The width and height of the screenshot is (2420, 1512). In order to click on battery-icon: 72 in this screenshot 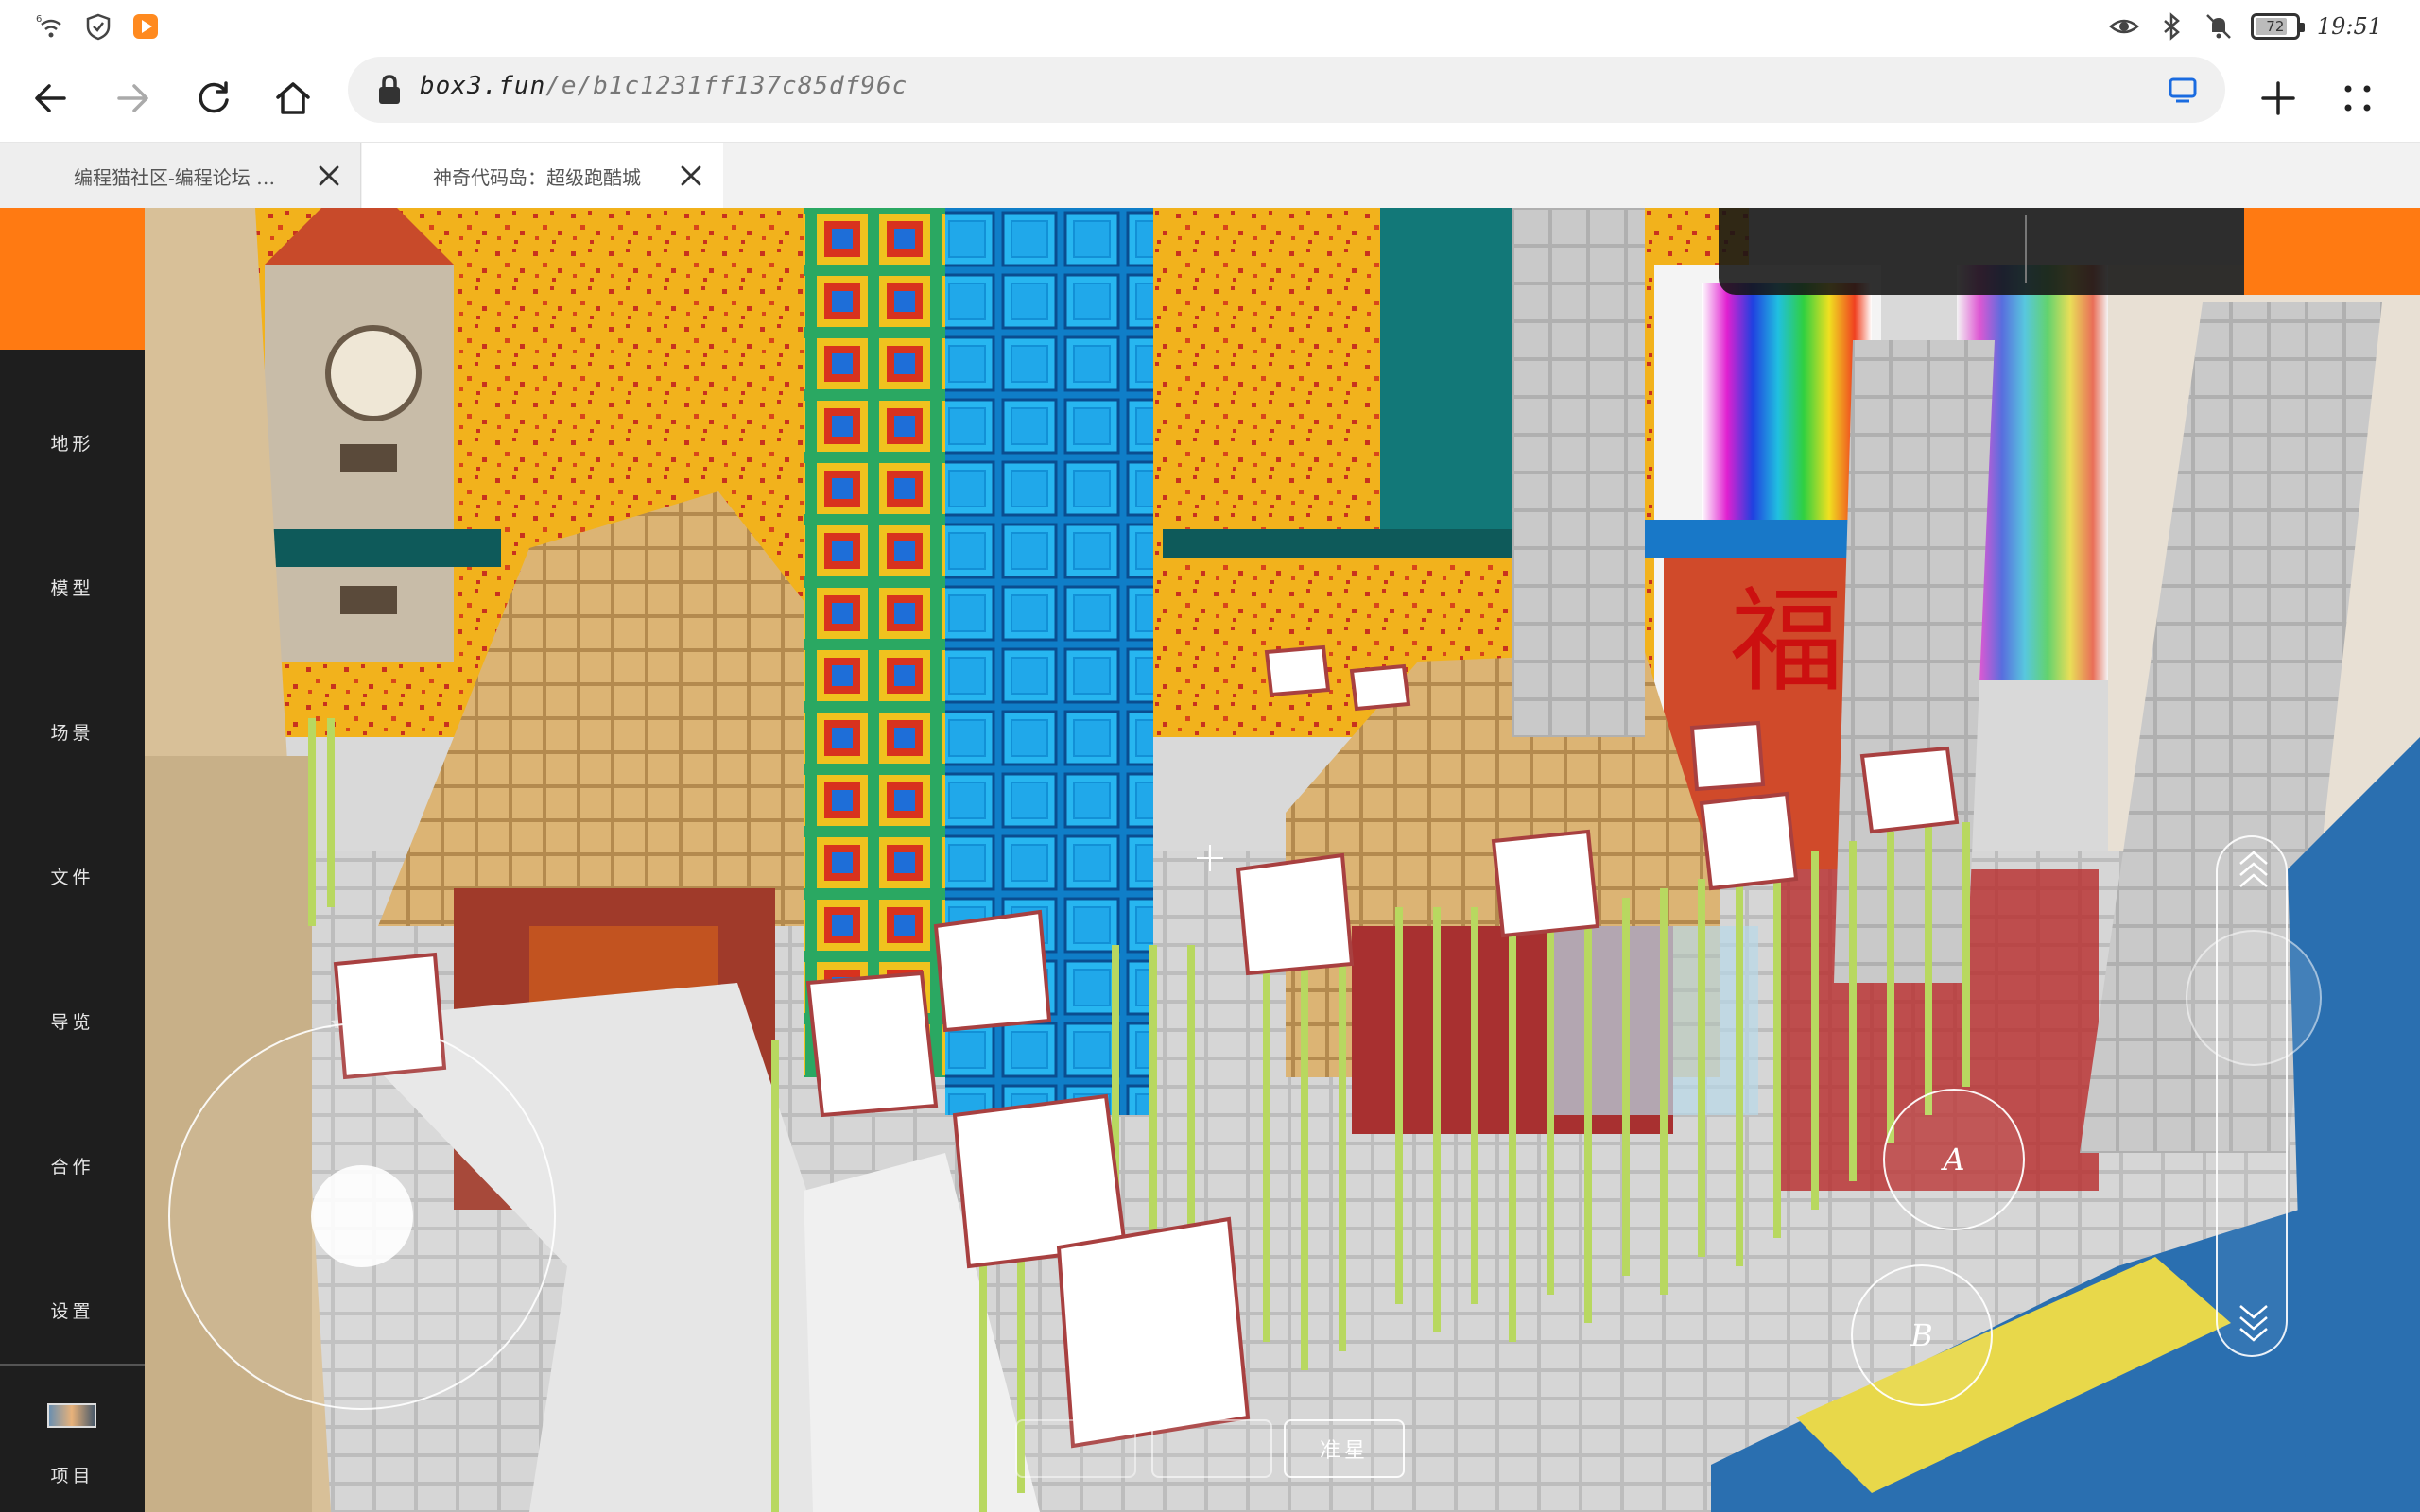, I will do `click(2277, 26)`.